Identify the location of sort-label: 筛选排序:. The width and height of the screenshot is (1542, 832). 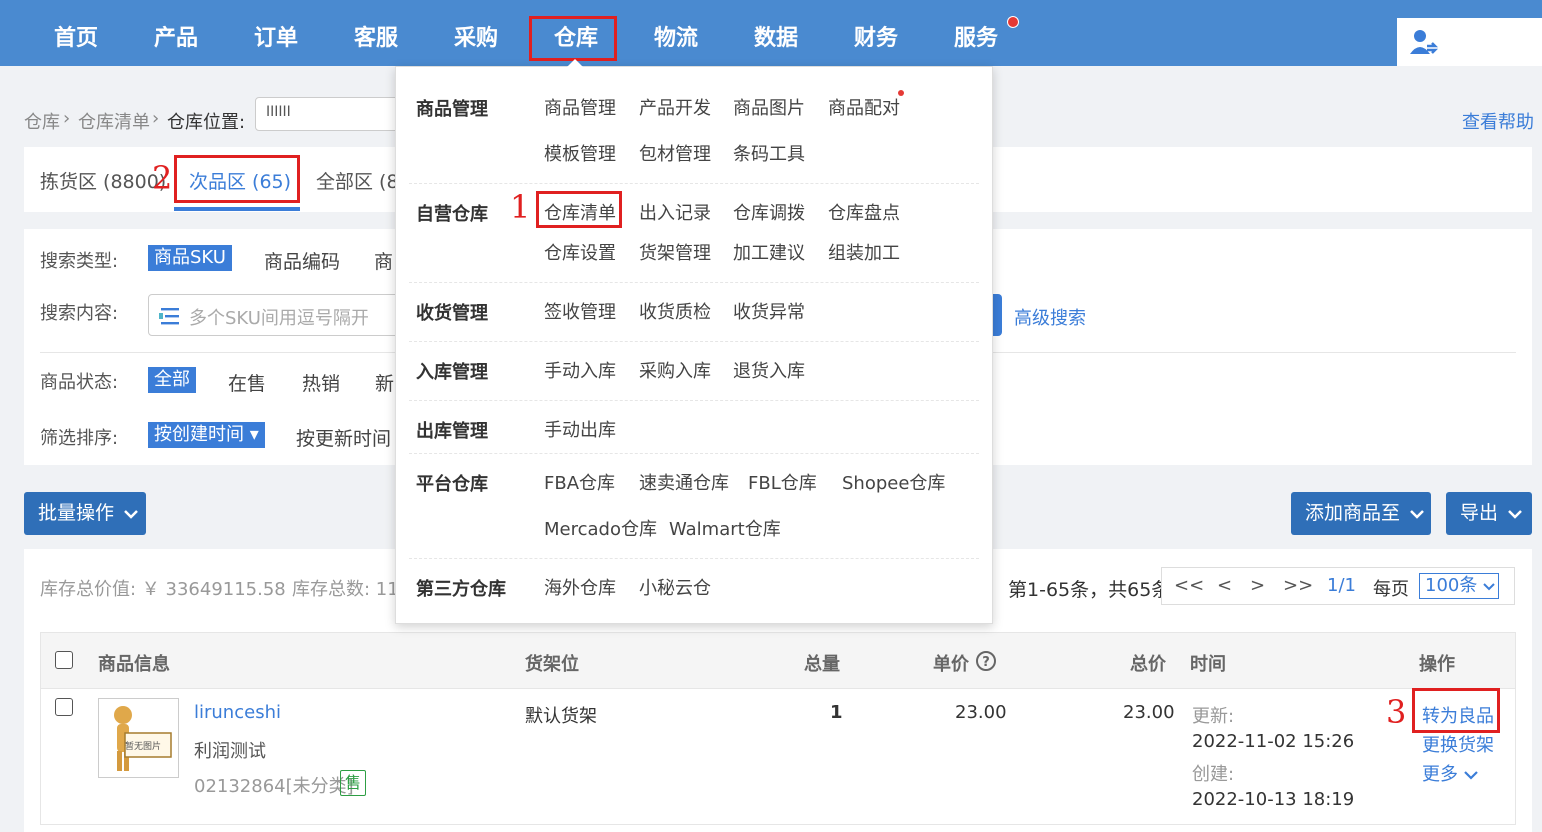
(79, 438).